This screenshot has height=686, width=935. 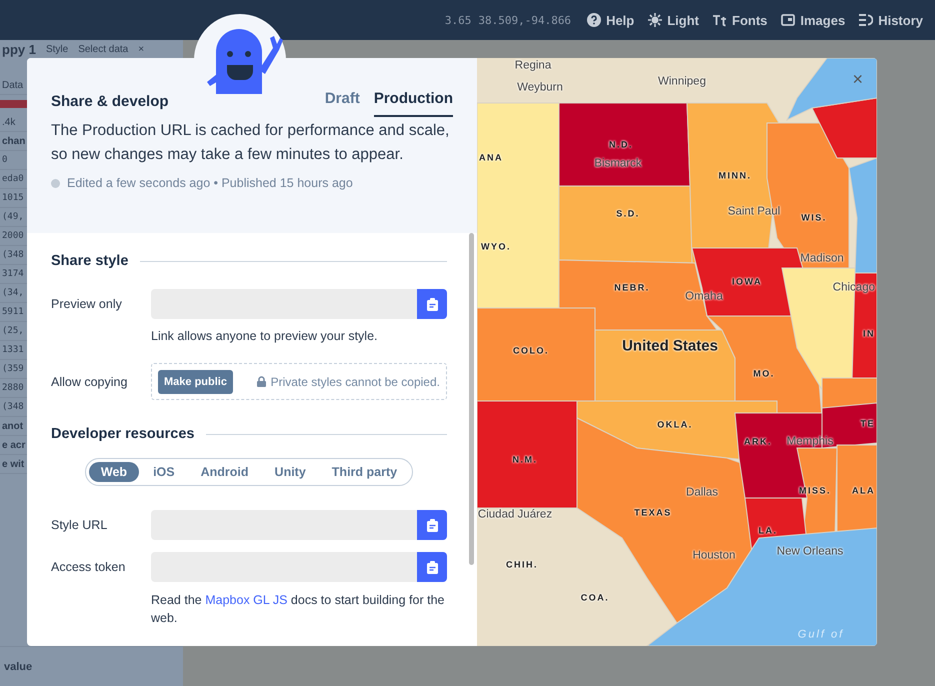 I want to click on map-label: New Orleans, so click(x=810, y=552).